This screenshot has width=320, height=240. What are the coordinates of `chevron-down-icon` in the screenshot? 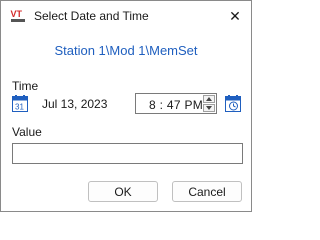 It's located at (209, 108).